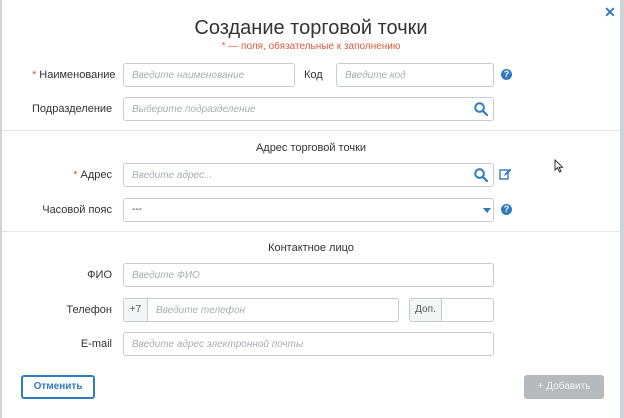 This screenshot has width=624, height=418. What do you see at coordinates (89, 310) in the screenshot?
I see `phone-label: Телефон` at bounding box center [89, 310].